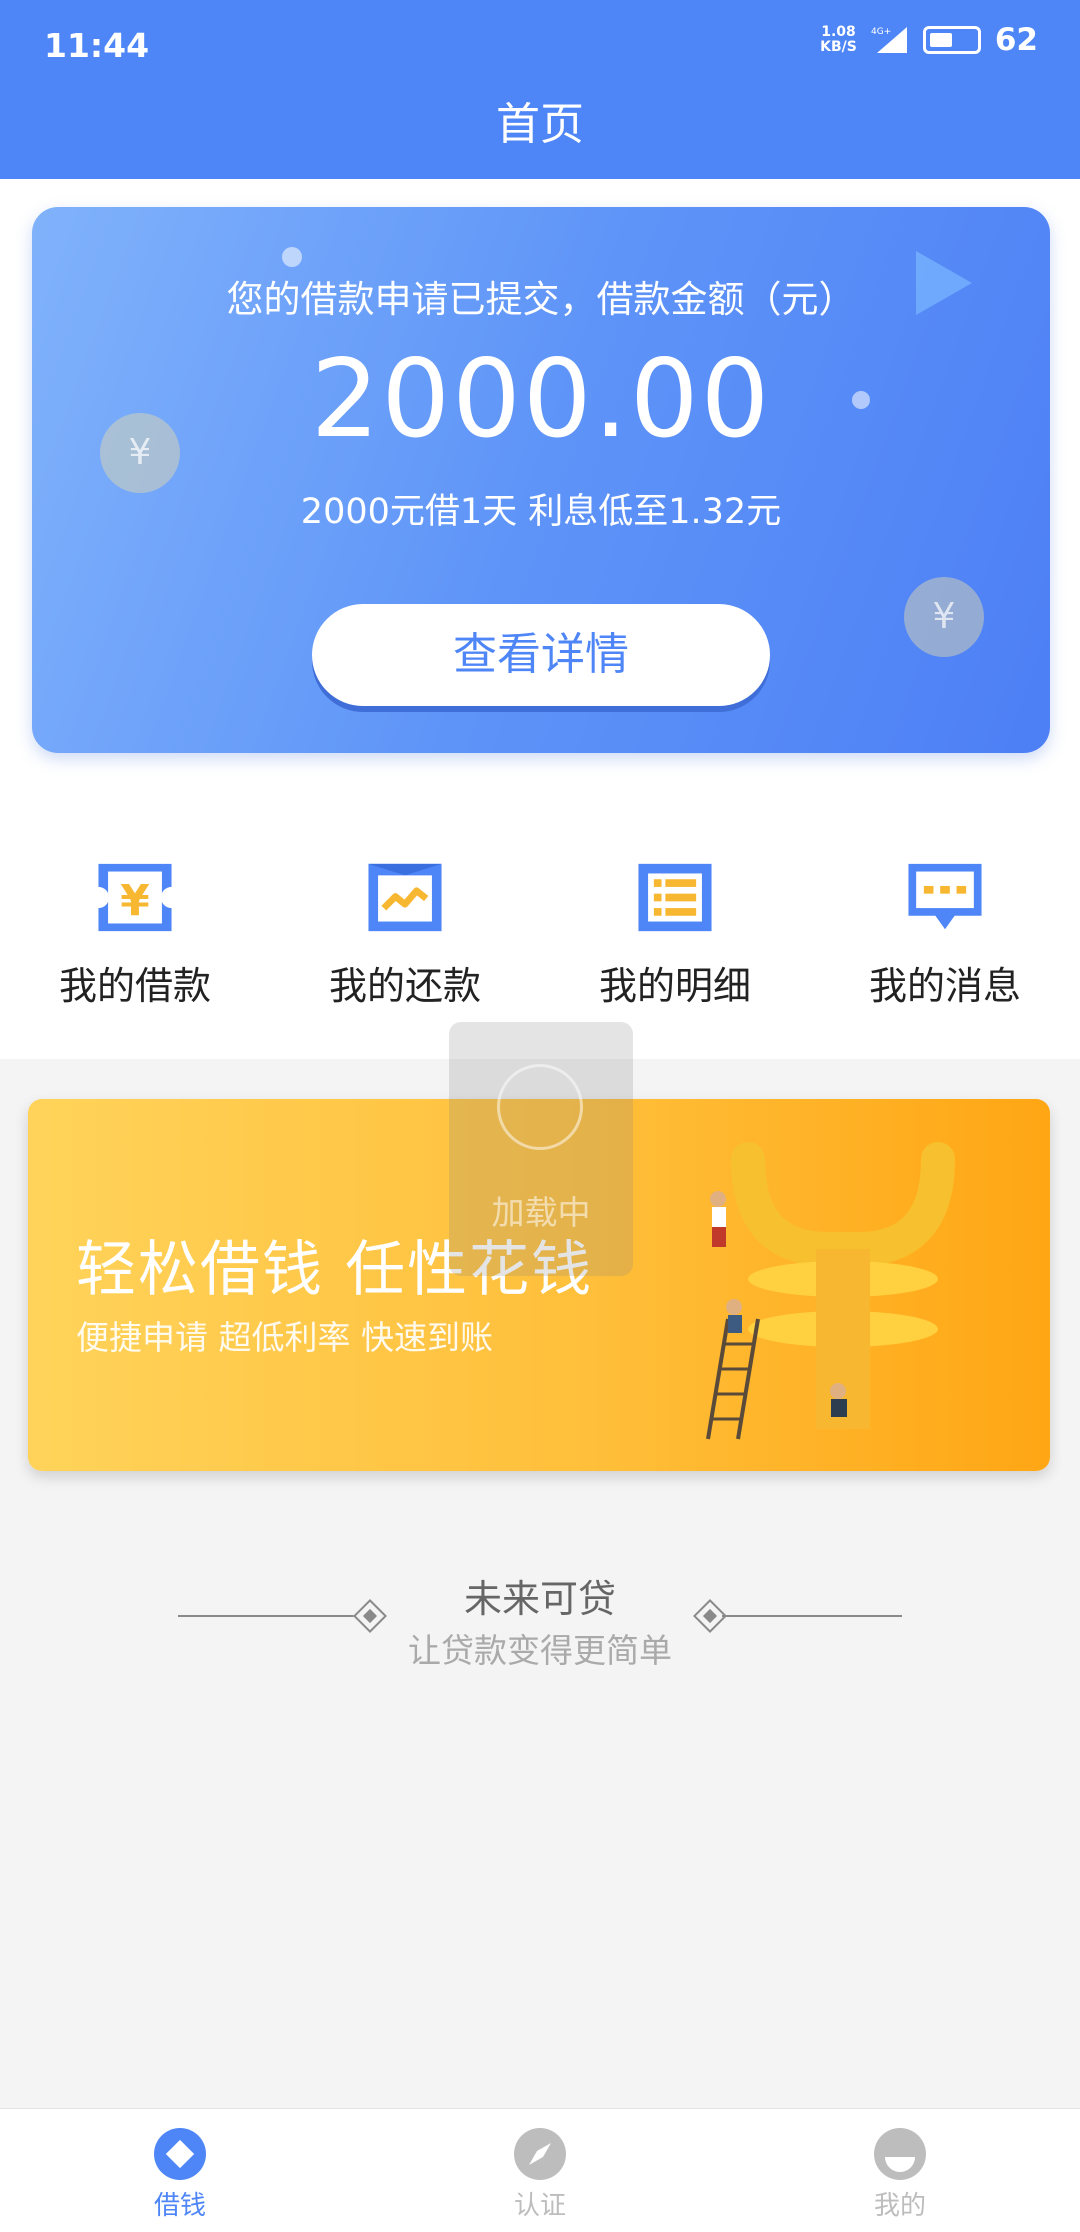  What do you see at coordinates (540, 89) in the screenshot?
I see `top-bar: 11:44 1.08 KB/S 4G+ 62 首页` at bounding box center [540, 89].